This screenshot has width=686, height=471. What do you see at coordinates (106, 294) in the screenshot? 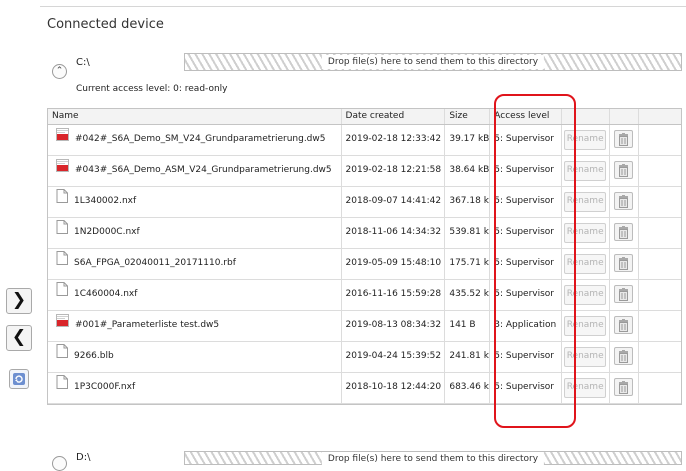
I see `file-name: 1C460004.nxf` at bounding box center [106, 294].